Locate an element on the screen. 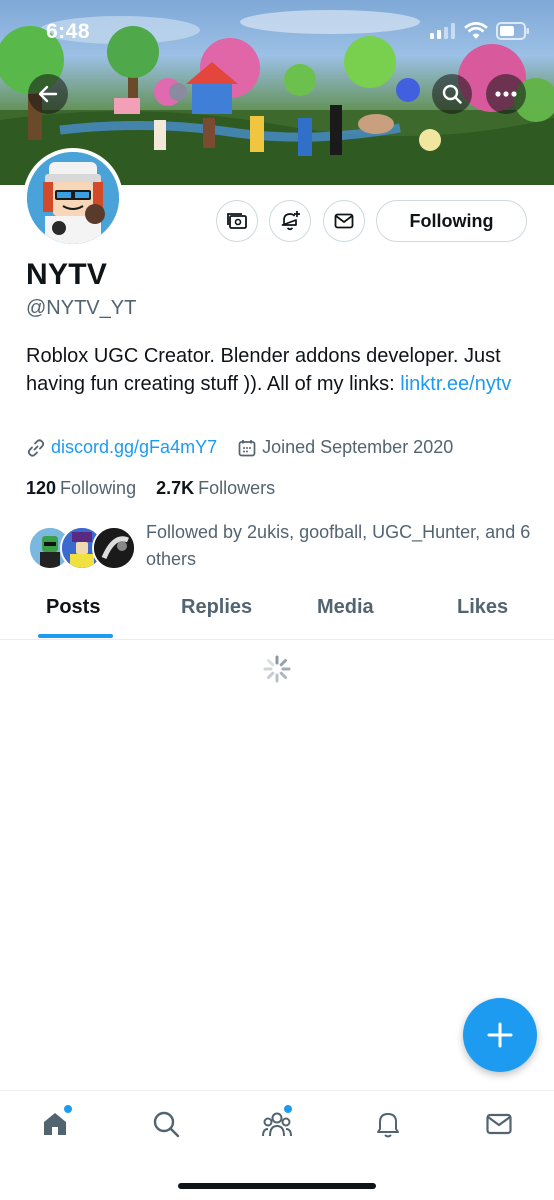  back-arrow-icon is located at coordinates (48, 94).